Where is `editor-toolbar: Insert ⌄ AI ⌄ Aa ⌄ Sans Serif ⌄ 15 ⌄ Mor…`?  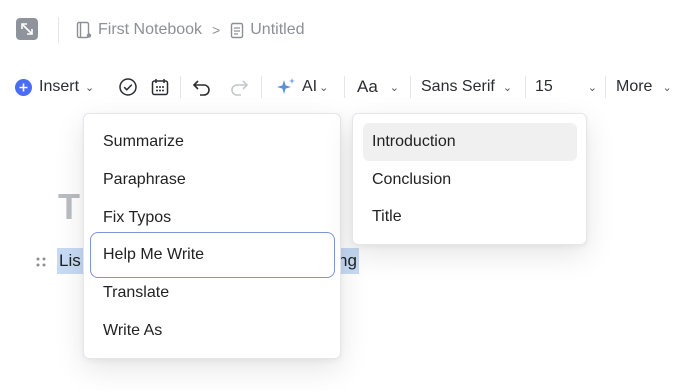 editor-toolbar: Insert ⌄ AI ⌄ Aa ⌄ Sans Serif ⌄ 15 ⌄ Mor… is located at coordinates (347, 87).